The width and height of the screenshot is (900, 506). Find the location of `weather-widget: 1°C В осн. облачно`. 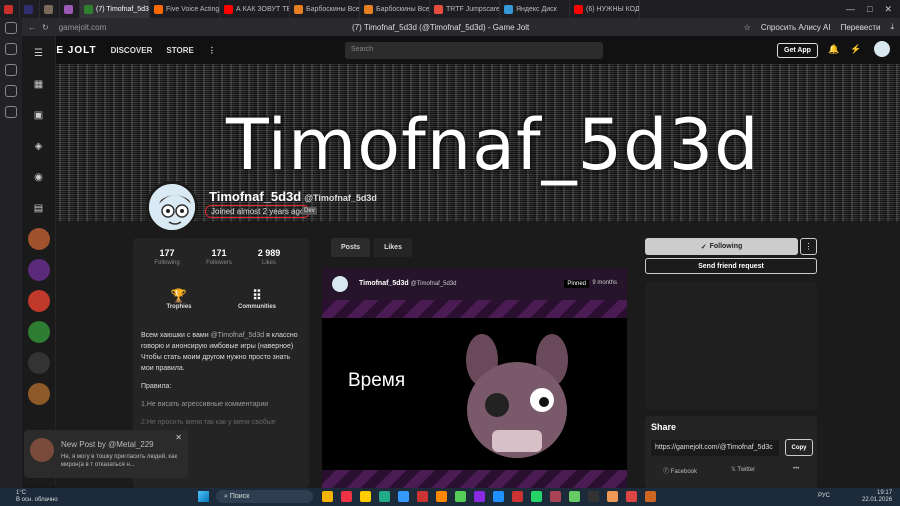

weather-widget: 1°C В осн. облачно is located at coordinates (37, 497).